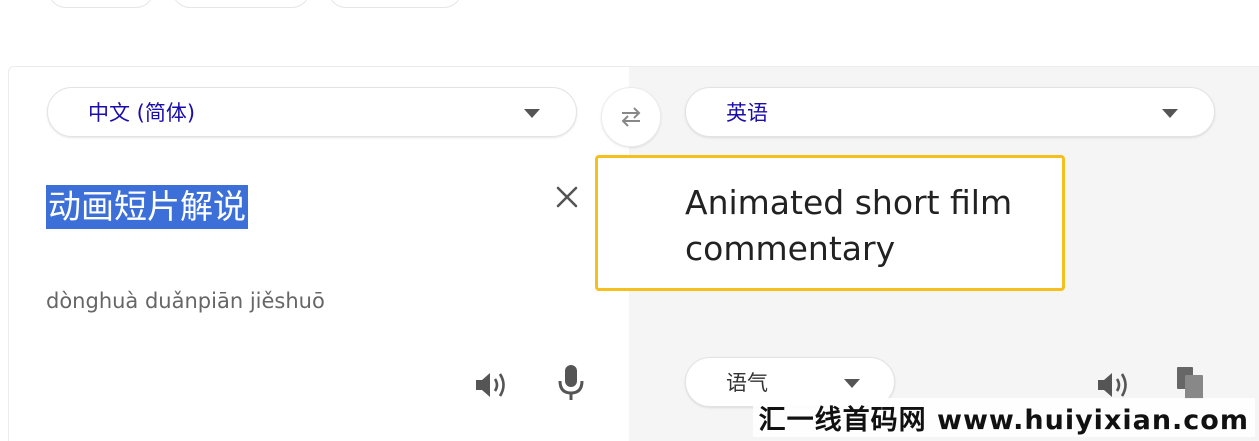 The height and width of the screenshot is (441, 1259). I want to click on swap-arrows-icon, so click(631, 117).